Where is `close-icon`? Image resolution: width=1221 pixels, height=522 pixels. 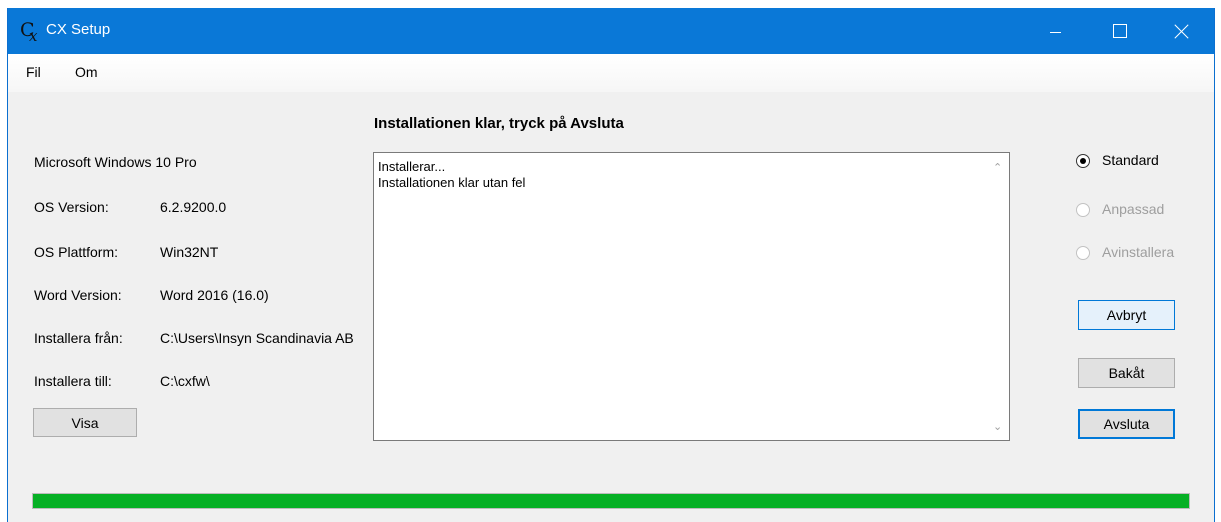
close-icon is located at coordinates (1181, 31).